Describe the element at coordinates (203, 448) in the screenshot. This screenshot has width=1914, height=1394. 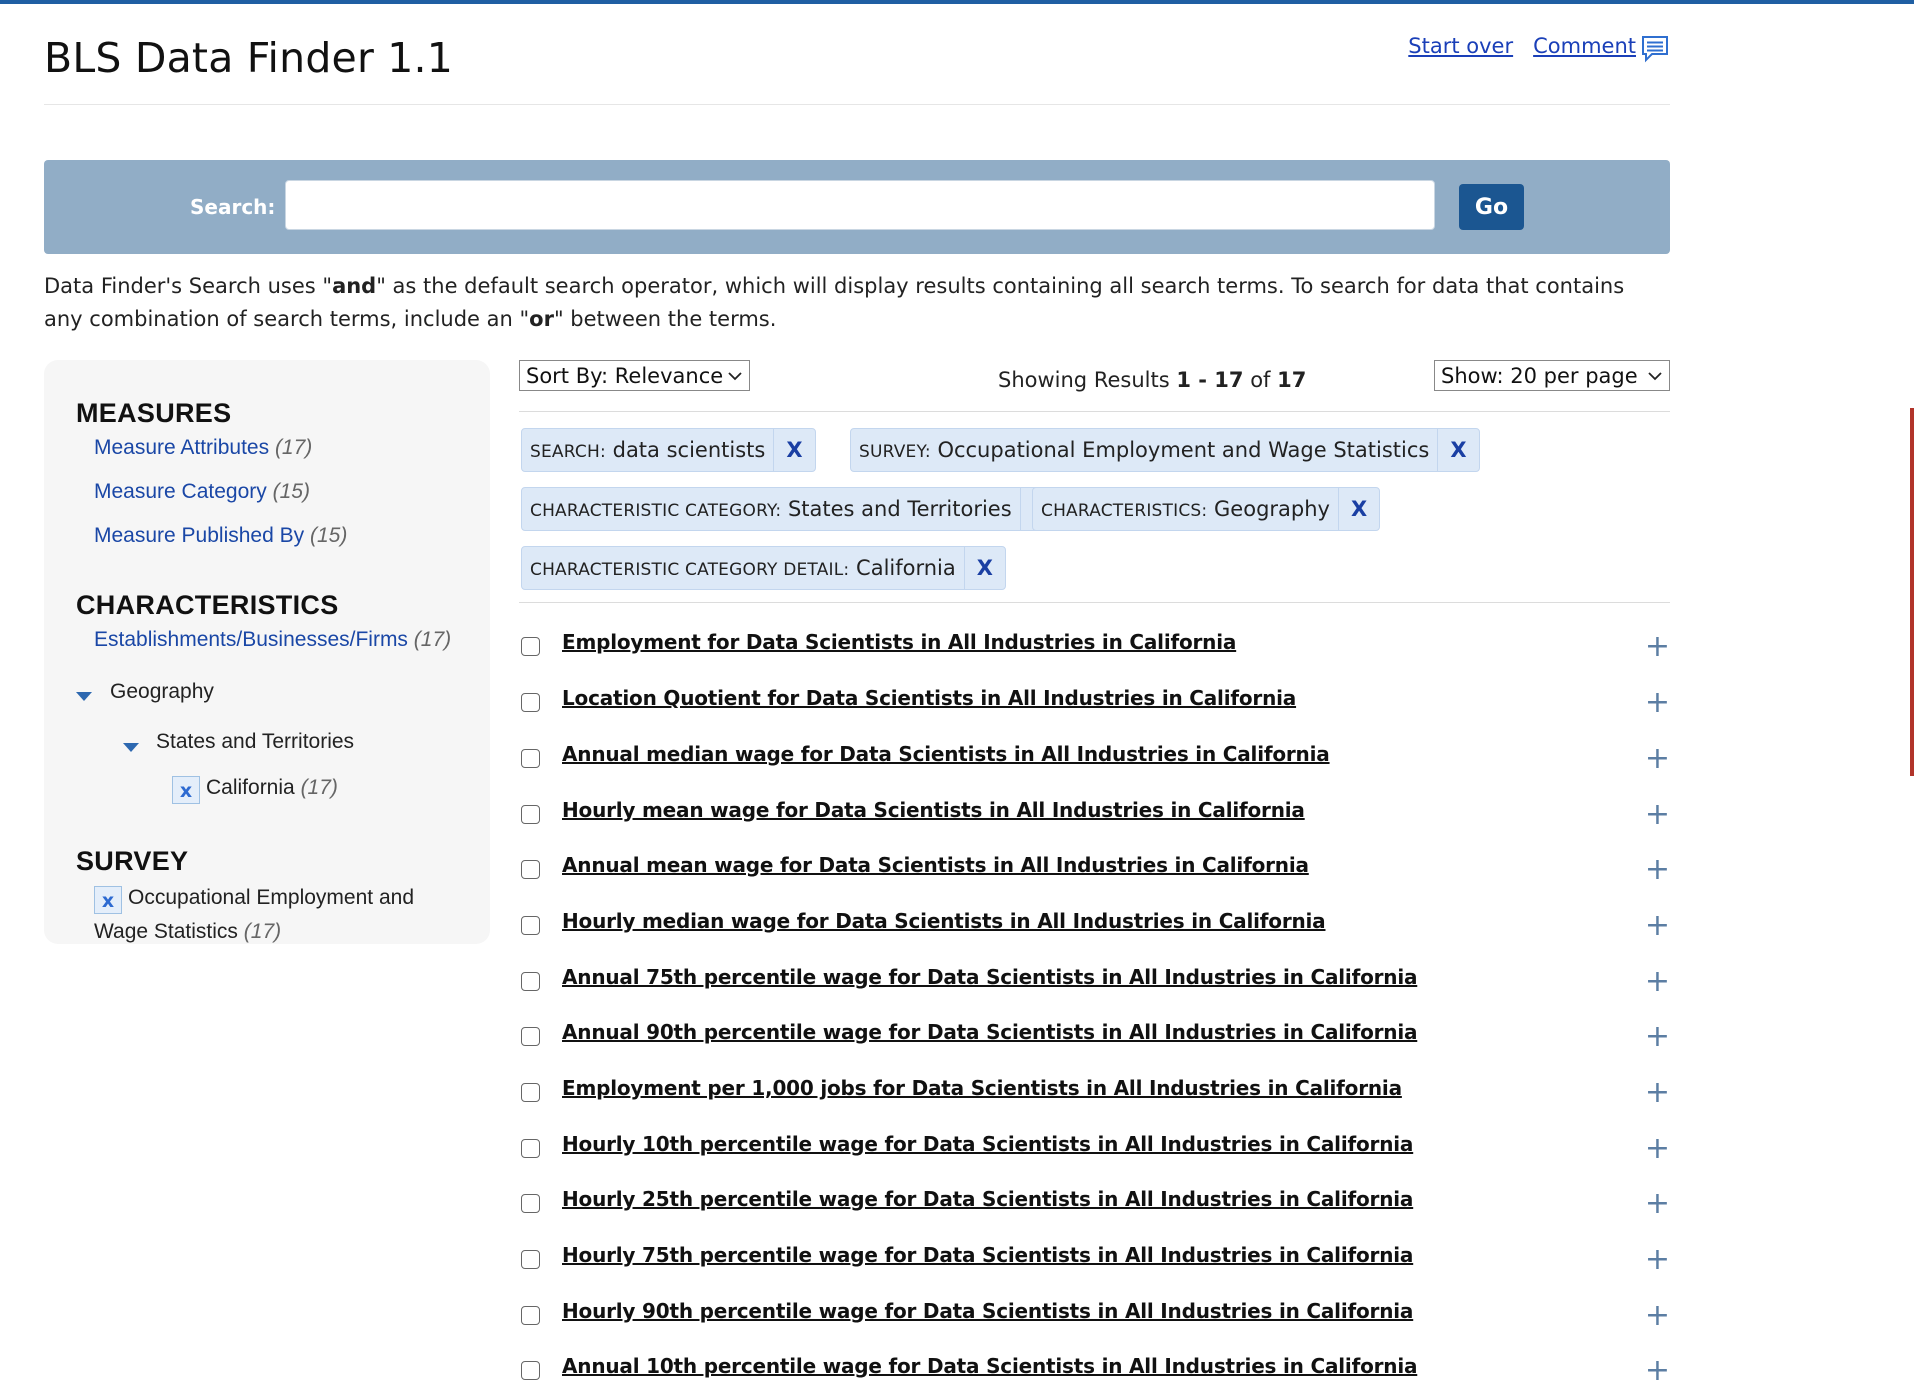
I see `facet-measure-attributes: Measure Attributes (17)` at that location.